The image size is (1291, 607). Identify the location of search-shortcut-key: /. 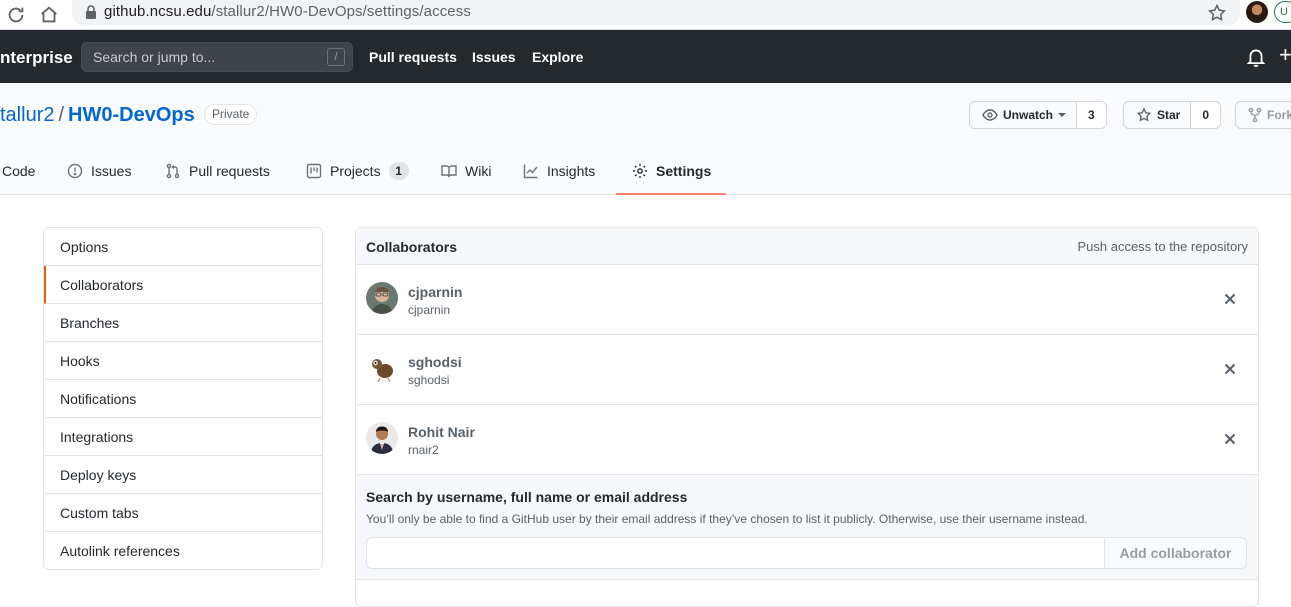
(336, 57).